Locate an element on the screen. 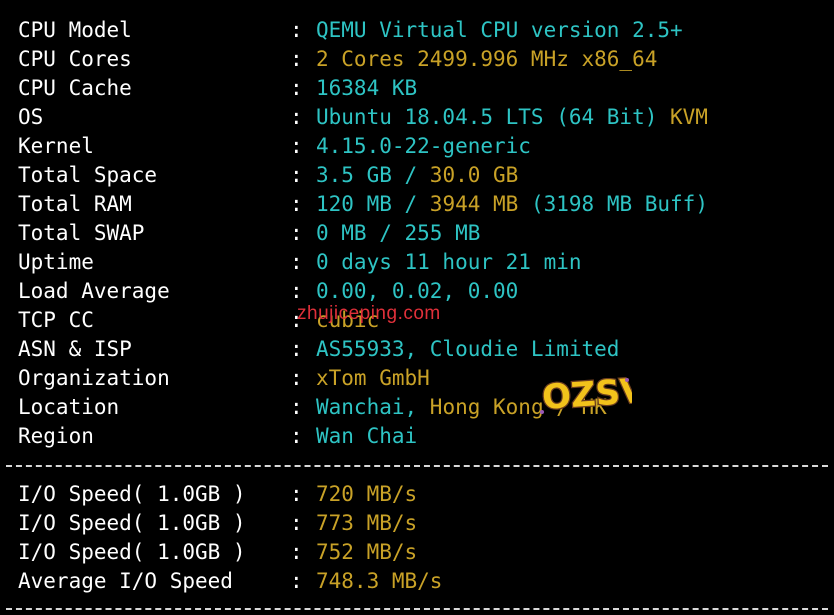  row-value: QEMU Virtual CPU version 2.5+ is located at coordinates (499, 30).